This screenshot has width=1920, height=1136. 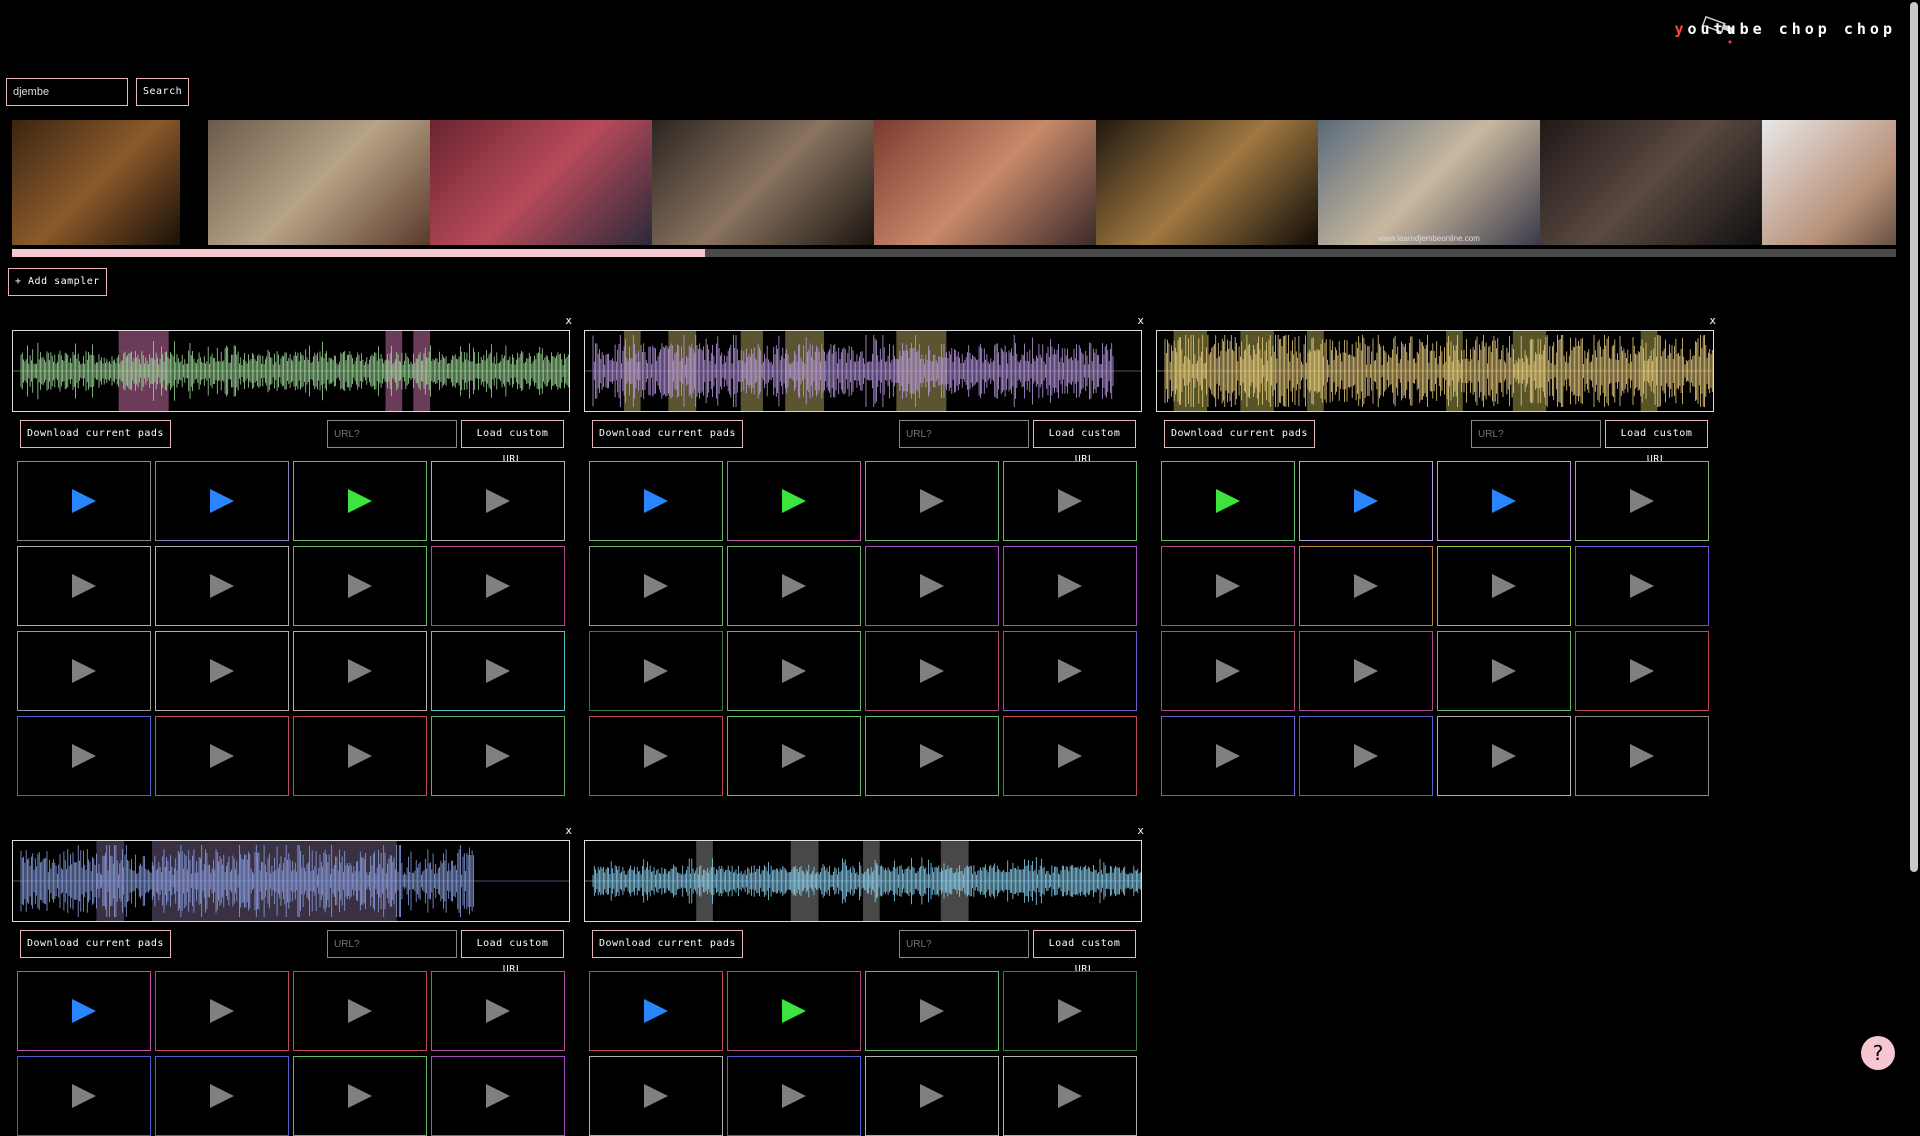 What do you see at coordinates (67, 92) in the screenshot?
I see `search-input` at bounding box center [67, 92].